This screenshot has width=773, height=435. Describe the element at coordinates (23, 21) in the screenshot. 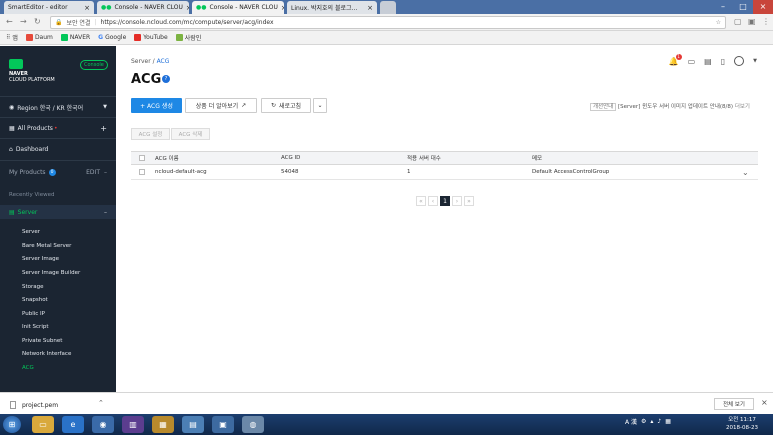

I see `forward-icon: →` at that location.